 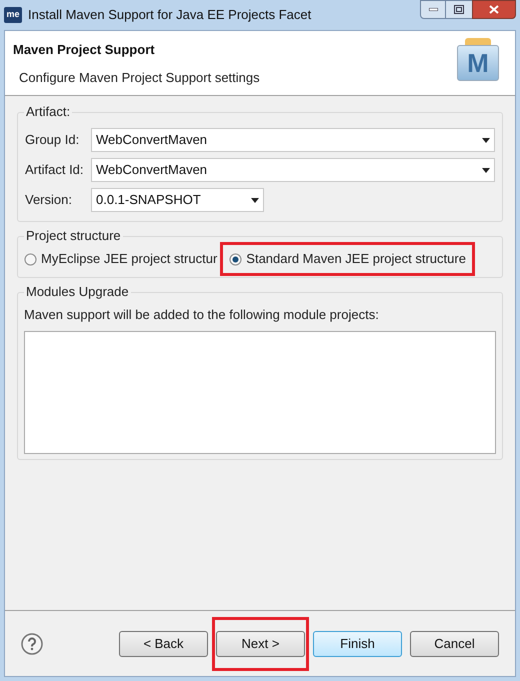 What do you see at coordinates (121, 259) in the screenshot?
I see `radio-option: MyEclipse JEE project structur` at bounding box center [121, 259].